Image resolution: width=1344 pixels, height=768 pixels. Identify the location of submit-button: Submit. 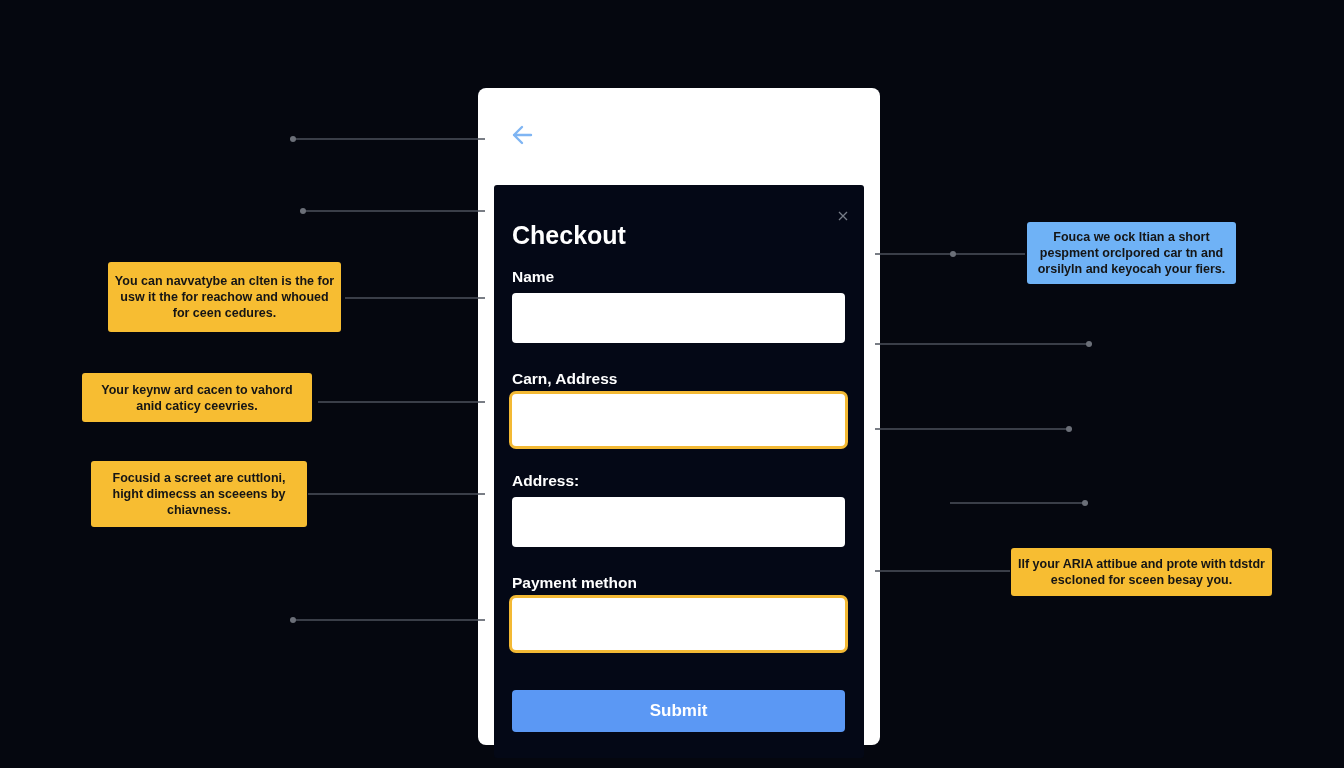
(678, 711).